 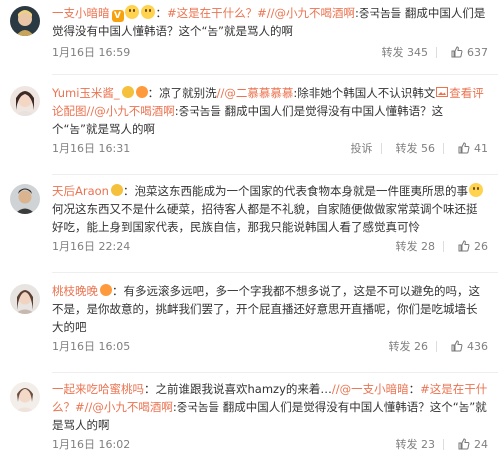 What do you see at coordinates (405, 52) in the screenshot?
I see `repost-button: 转发 345` at bounding box center [405, 52].